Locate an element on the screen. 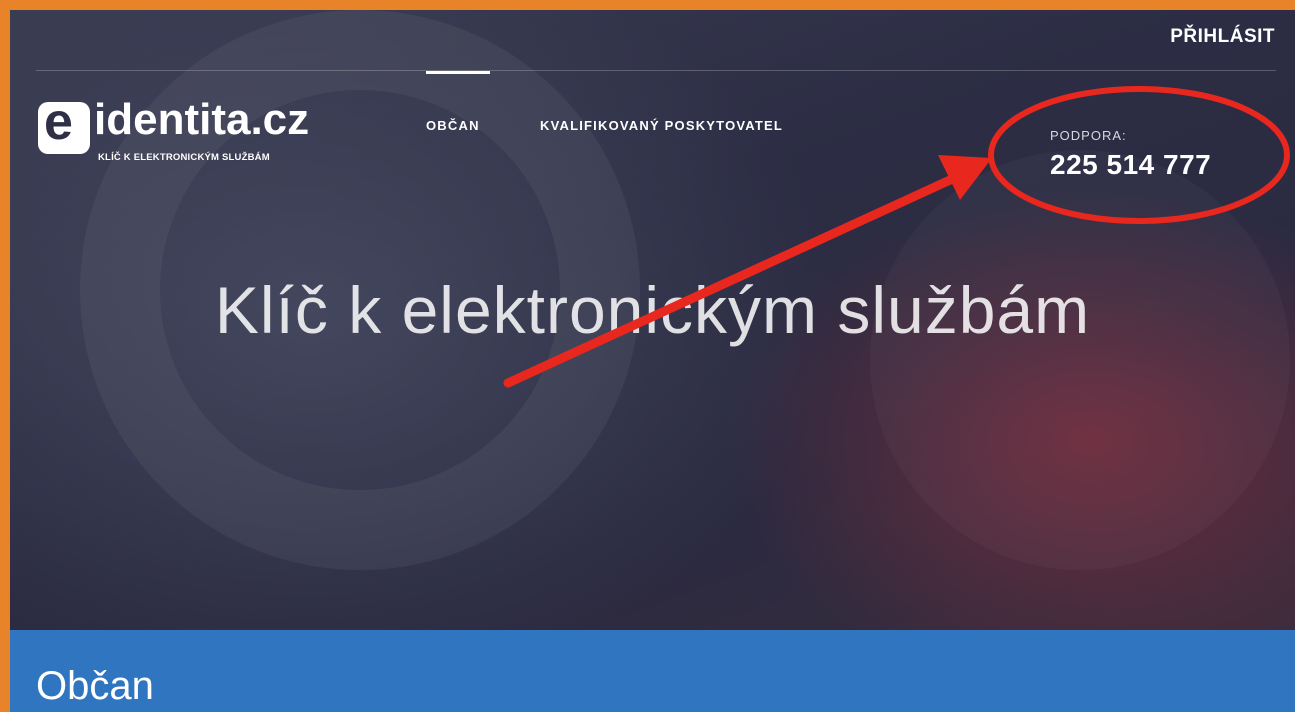  support-contact: PODPORA: 225 514 777 is located at coordinates (1130, 154).